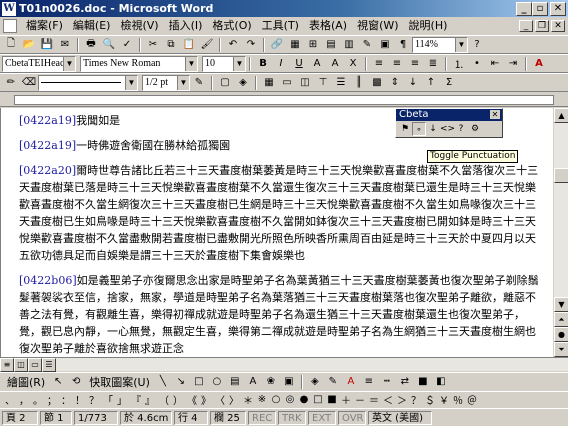 The image size is (568, 426). What do you see at coordinates (433, 64) in the screenshot?
I see `justify-icon: ≣` at bounding box center [433, 64].